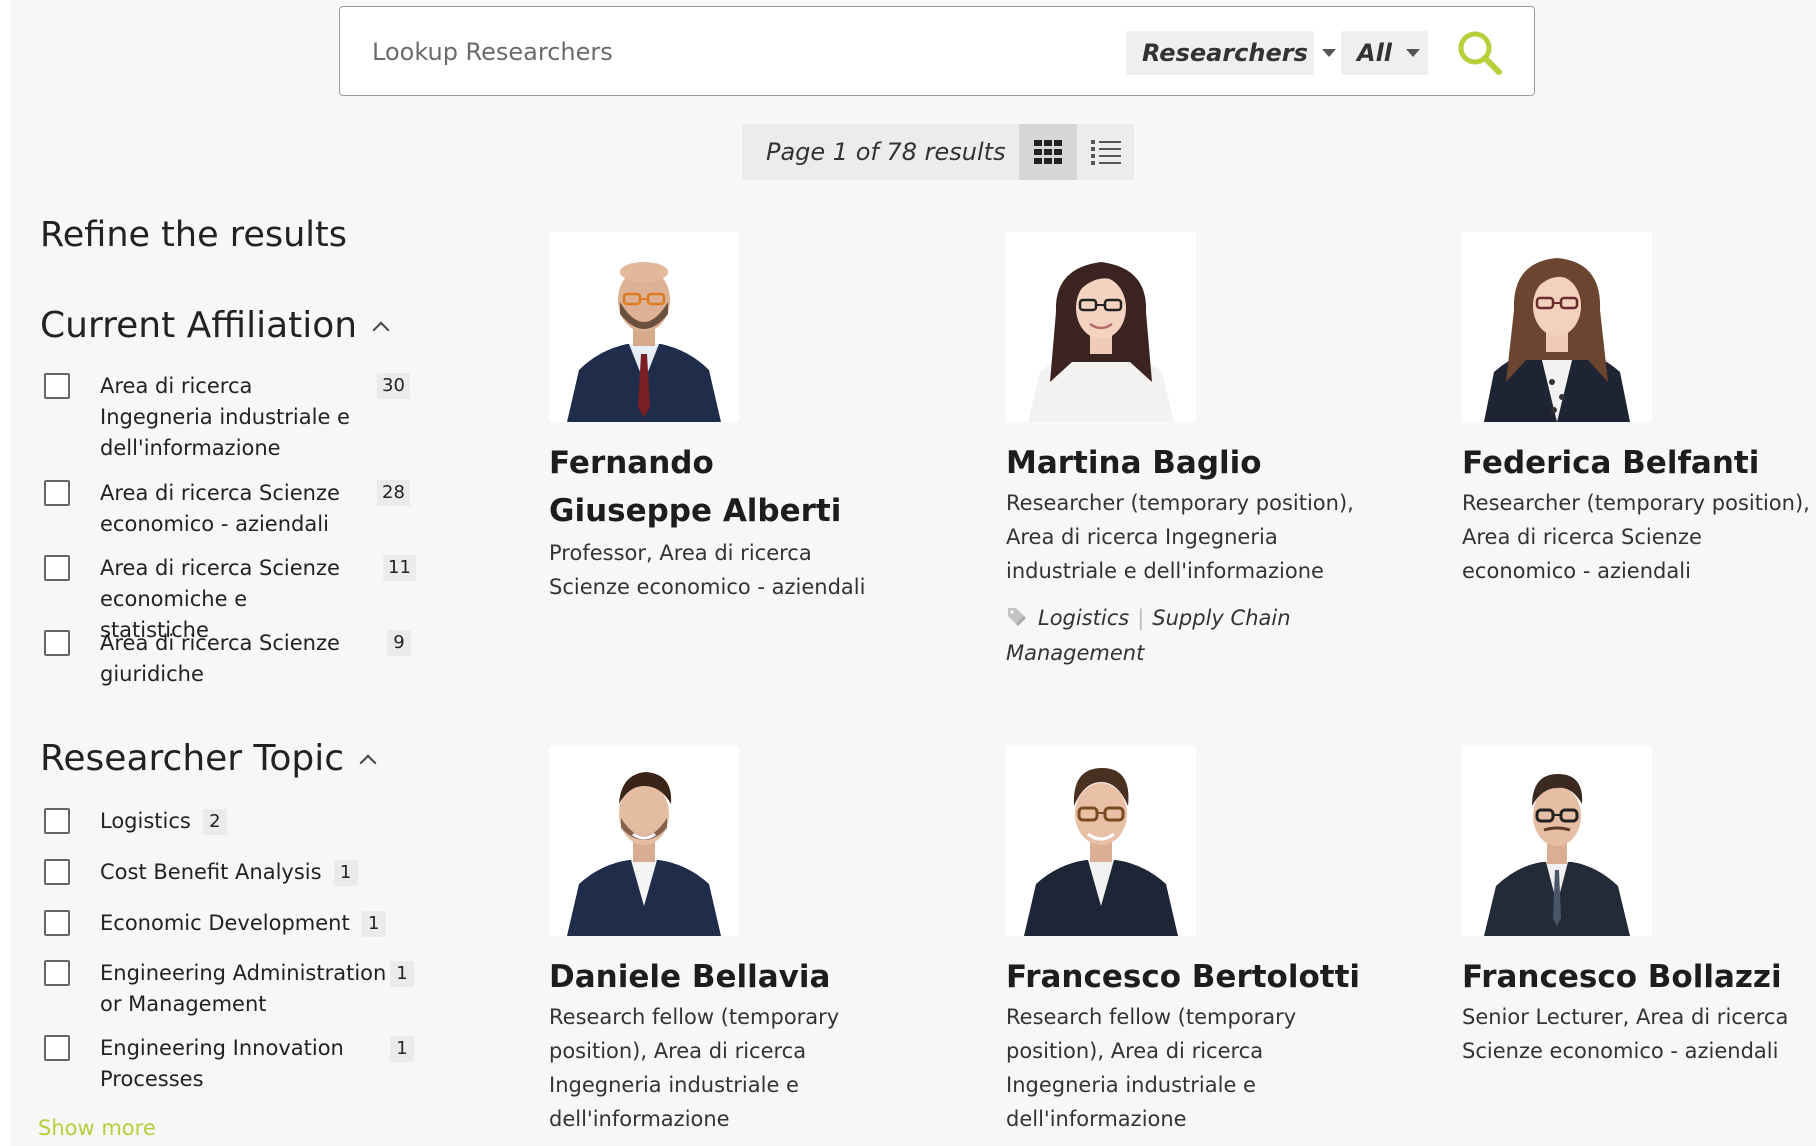  I want to click on researcher-name: Federica Belfanti, so click(1637, 463).